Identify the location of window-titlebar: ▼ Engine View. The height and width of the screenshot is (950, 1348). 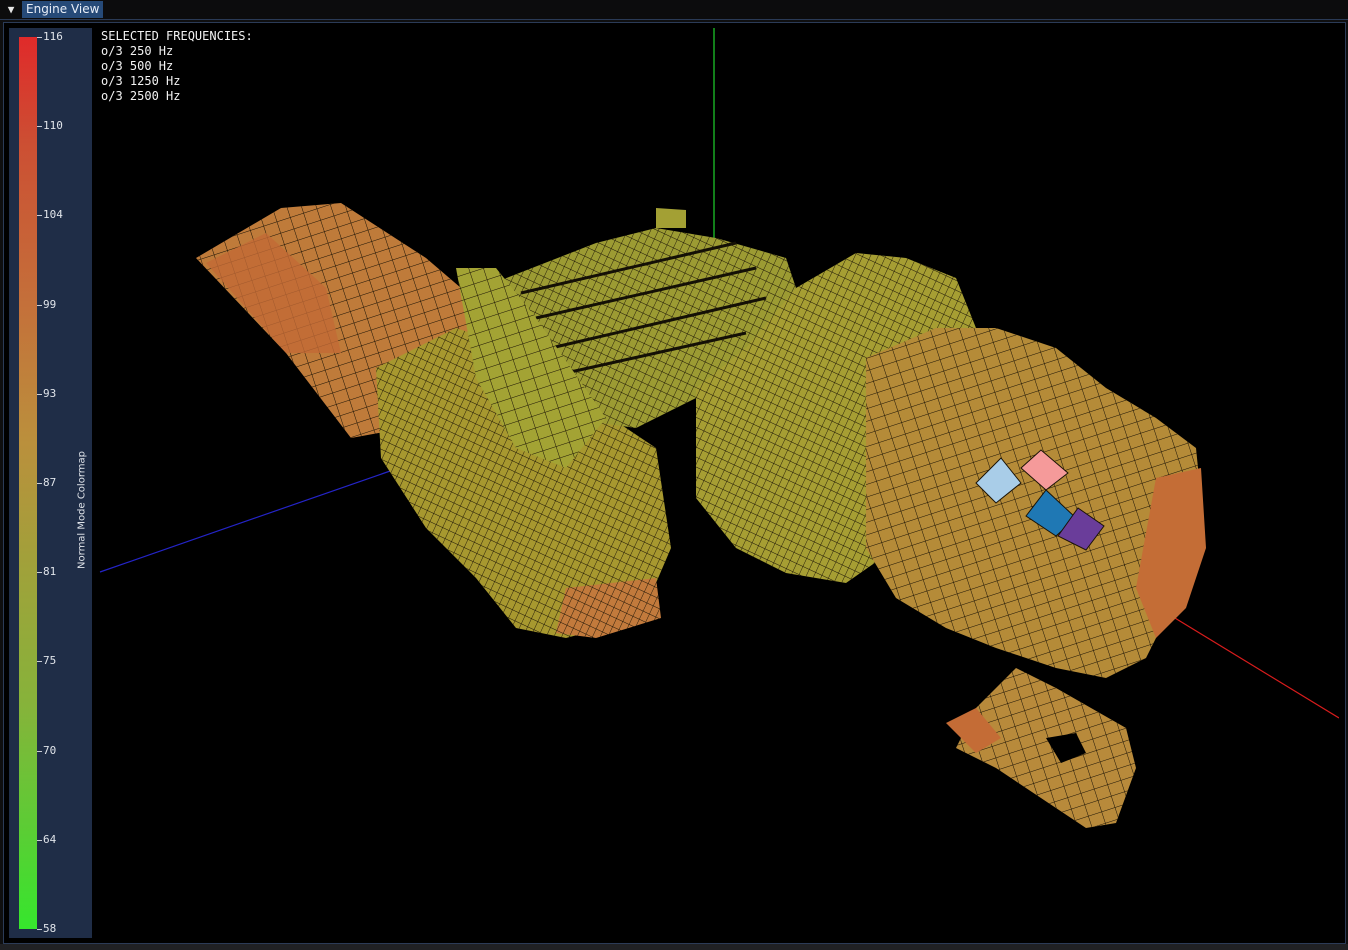
(674, 10).